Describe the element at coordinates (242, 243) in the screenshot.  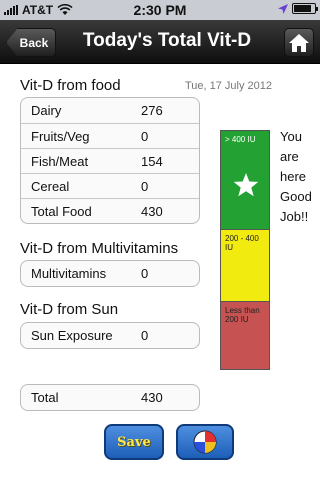
I see `scale-mid-label: 200 - 400 IU` at that location.